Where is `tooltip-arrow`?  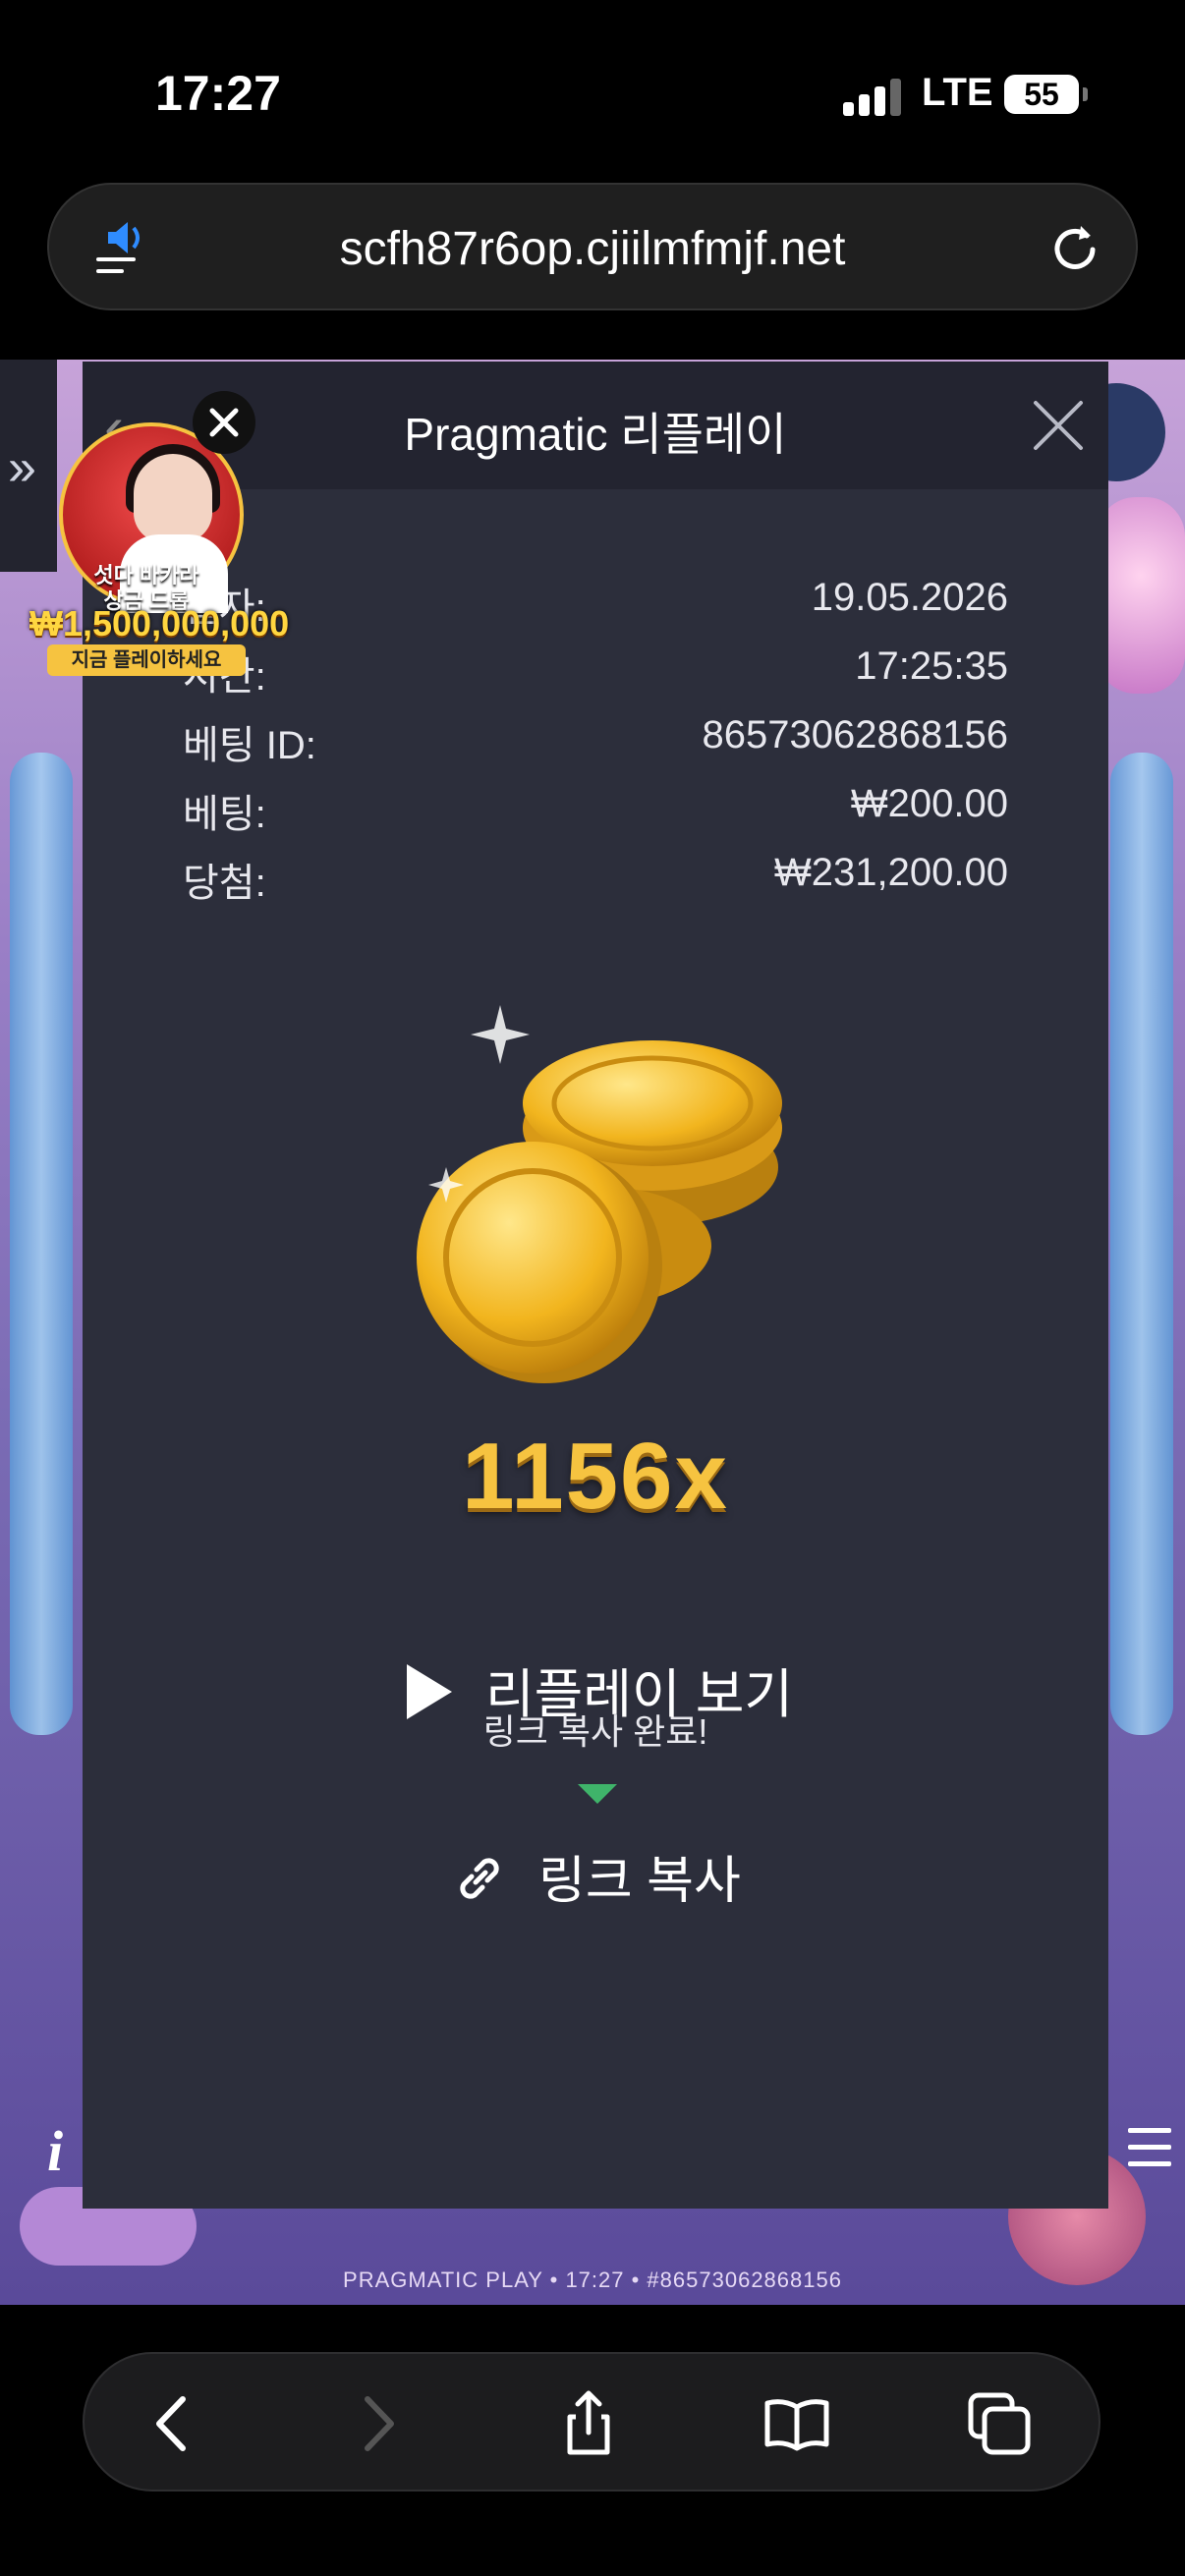
tooltip-arrow is located at coordinates (598, 1794).